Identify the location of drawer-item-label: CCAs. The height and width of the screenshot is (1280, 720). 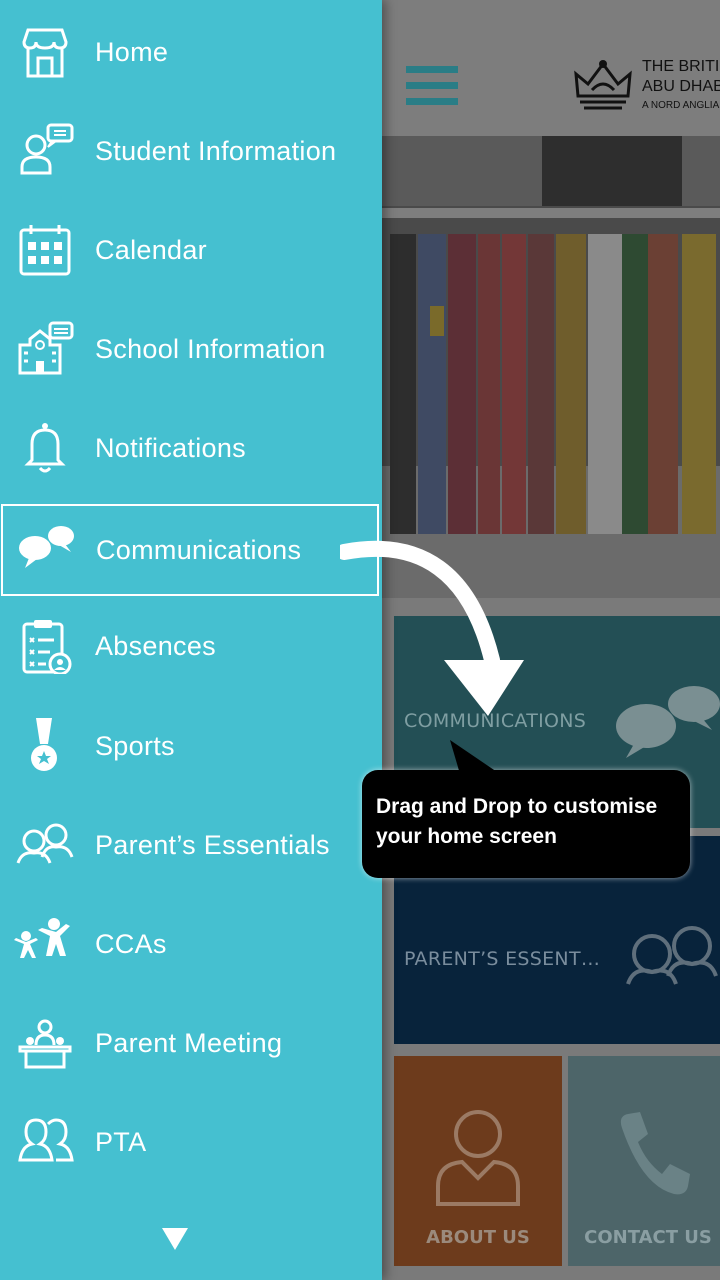
(131, 944).